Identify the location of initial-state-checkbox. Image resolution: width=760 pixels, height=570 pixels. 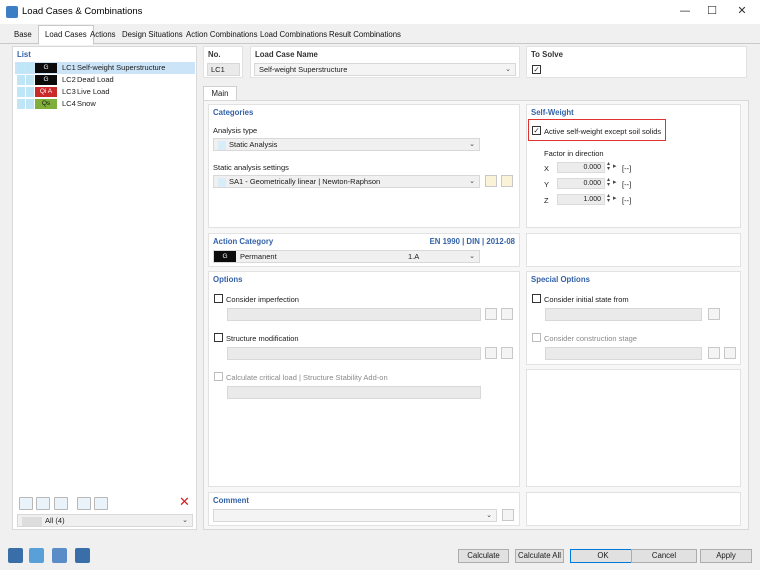
(536, 298).